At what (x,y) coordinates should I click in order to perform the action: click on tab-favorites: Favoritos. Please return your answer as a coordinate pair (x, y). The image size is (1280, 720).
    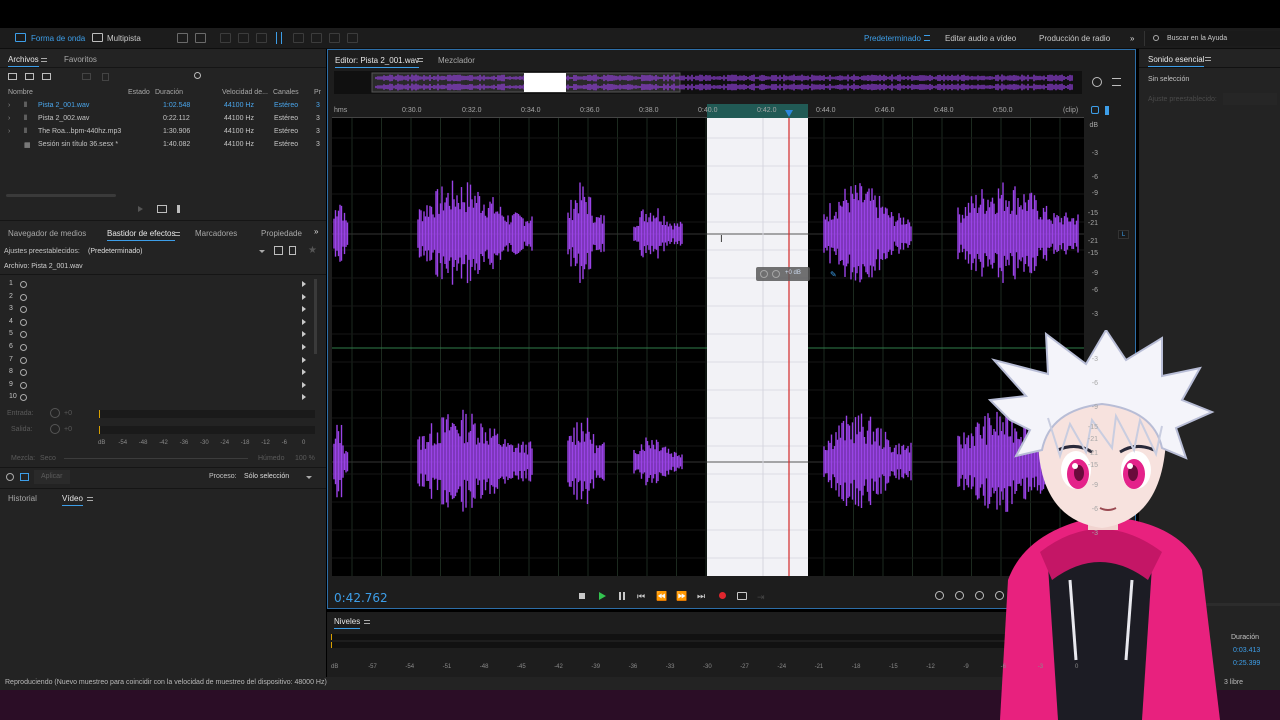
    Looking at the image, I should click on (80, 59).